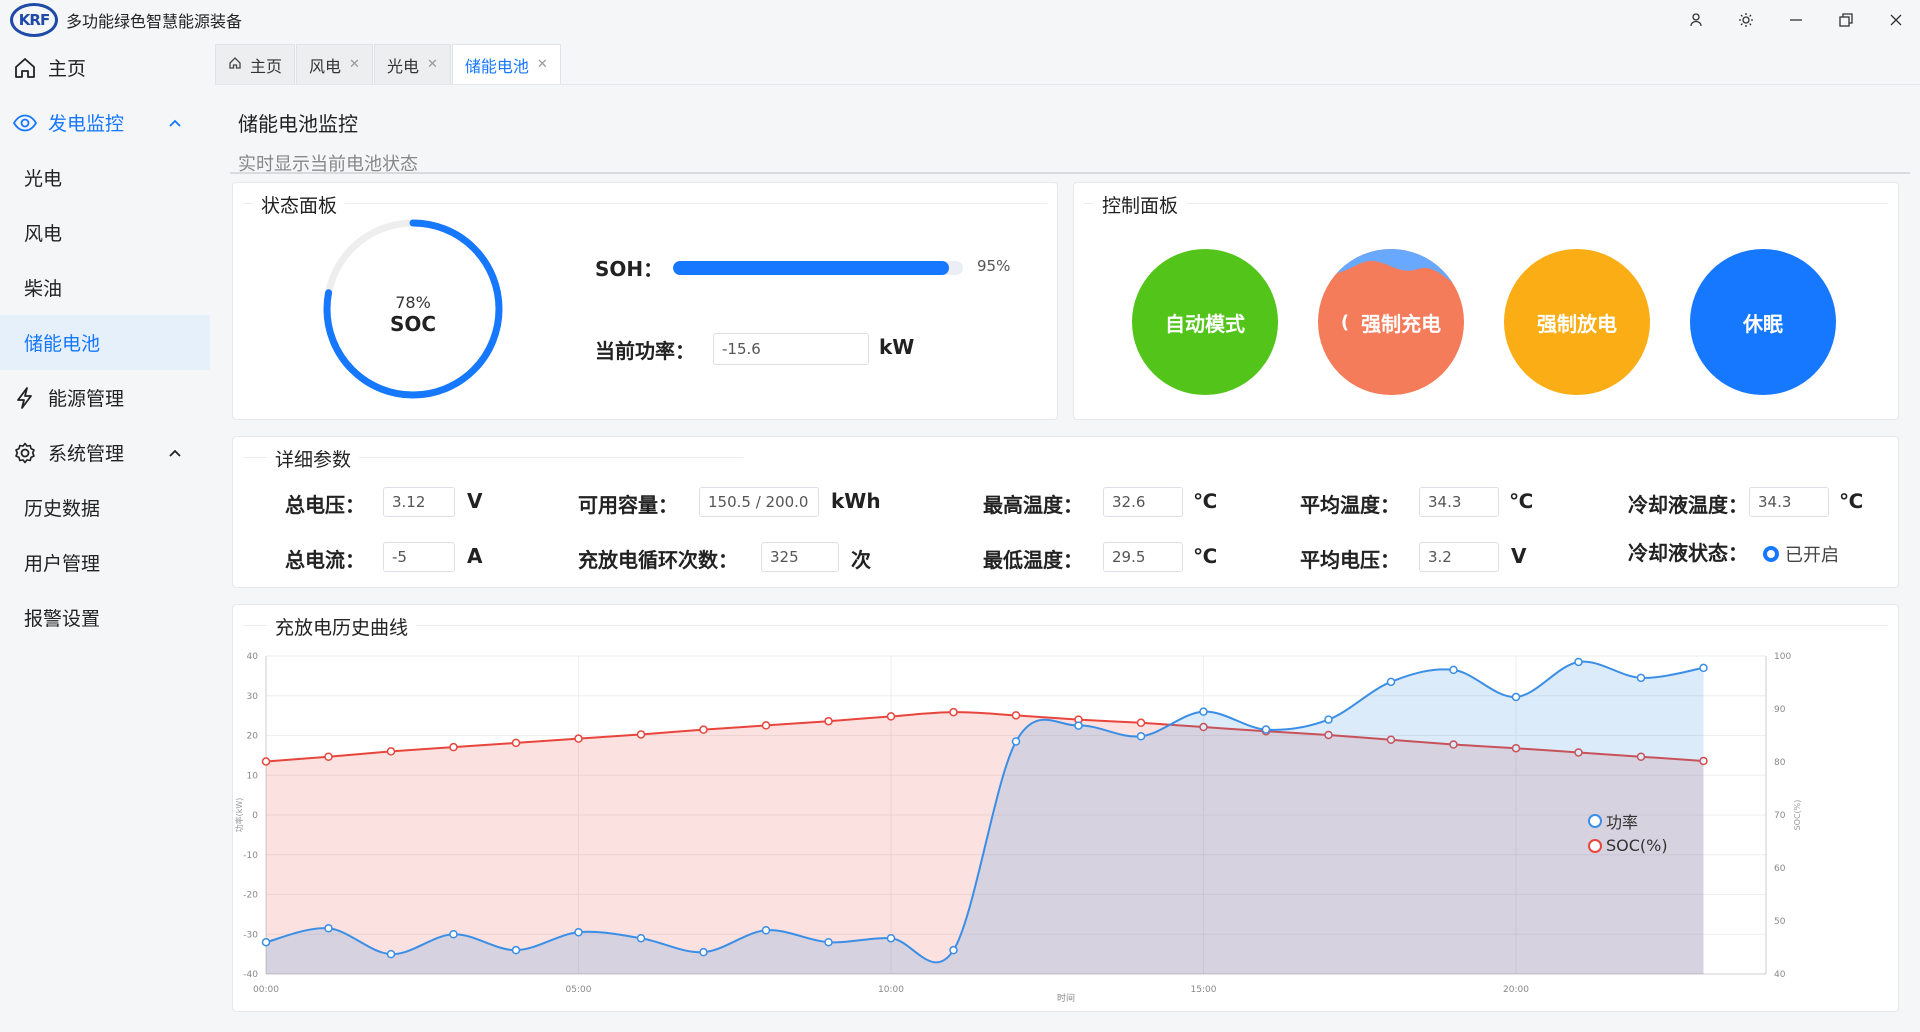 Image resolution: width=1920 pixels, height=1032 pixels. I want to click on y-tick-label-left: 20, so click(253, 737).